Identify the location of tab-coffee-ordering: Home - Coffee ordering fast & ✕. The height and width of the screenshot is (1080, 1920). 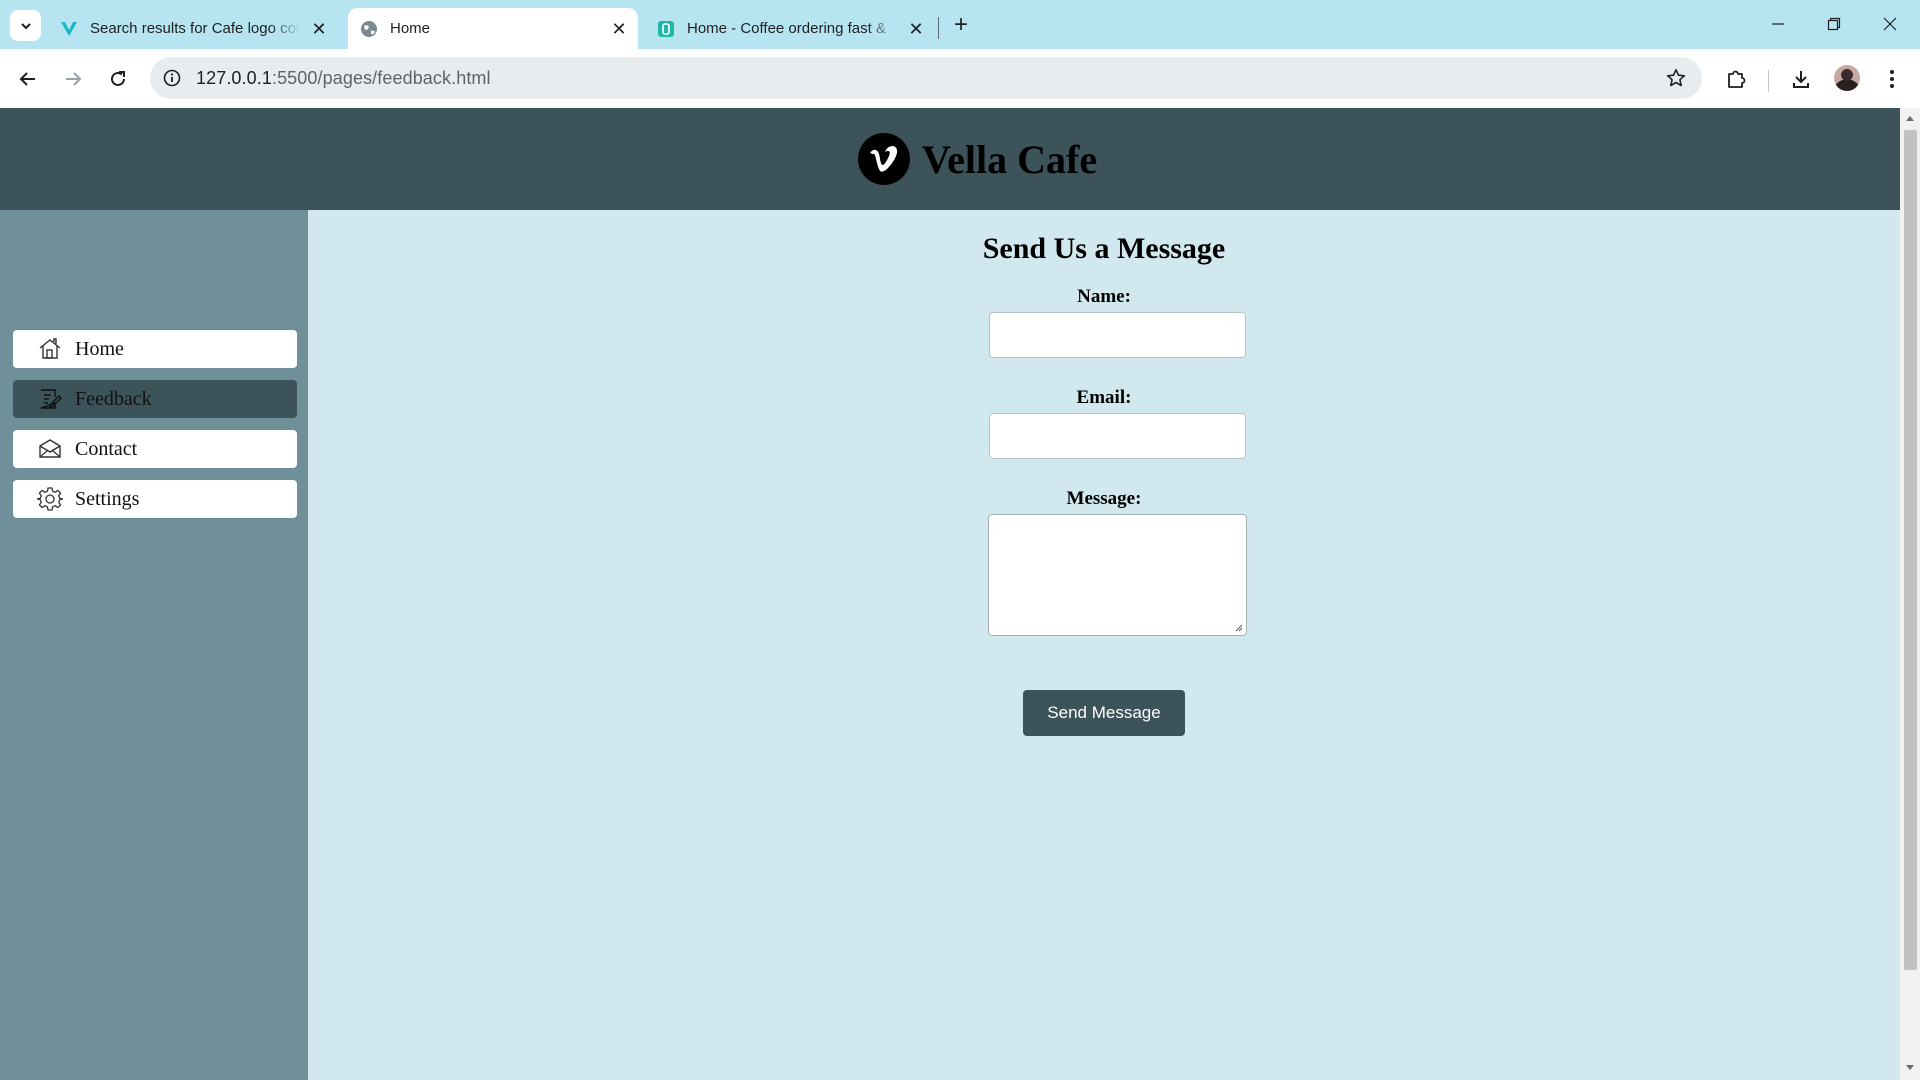
(790, 28).